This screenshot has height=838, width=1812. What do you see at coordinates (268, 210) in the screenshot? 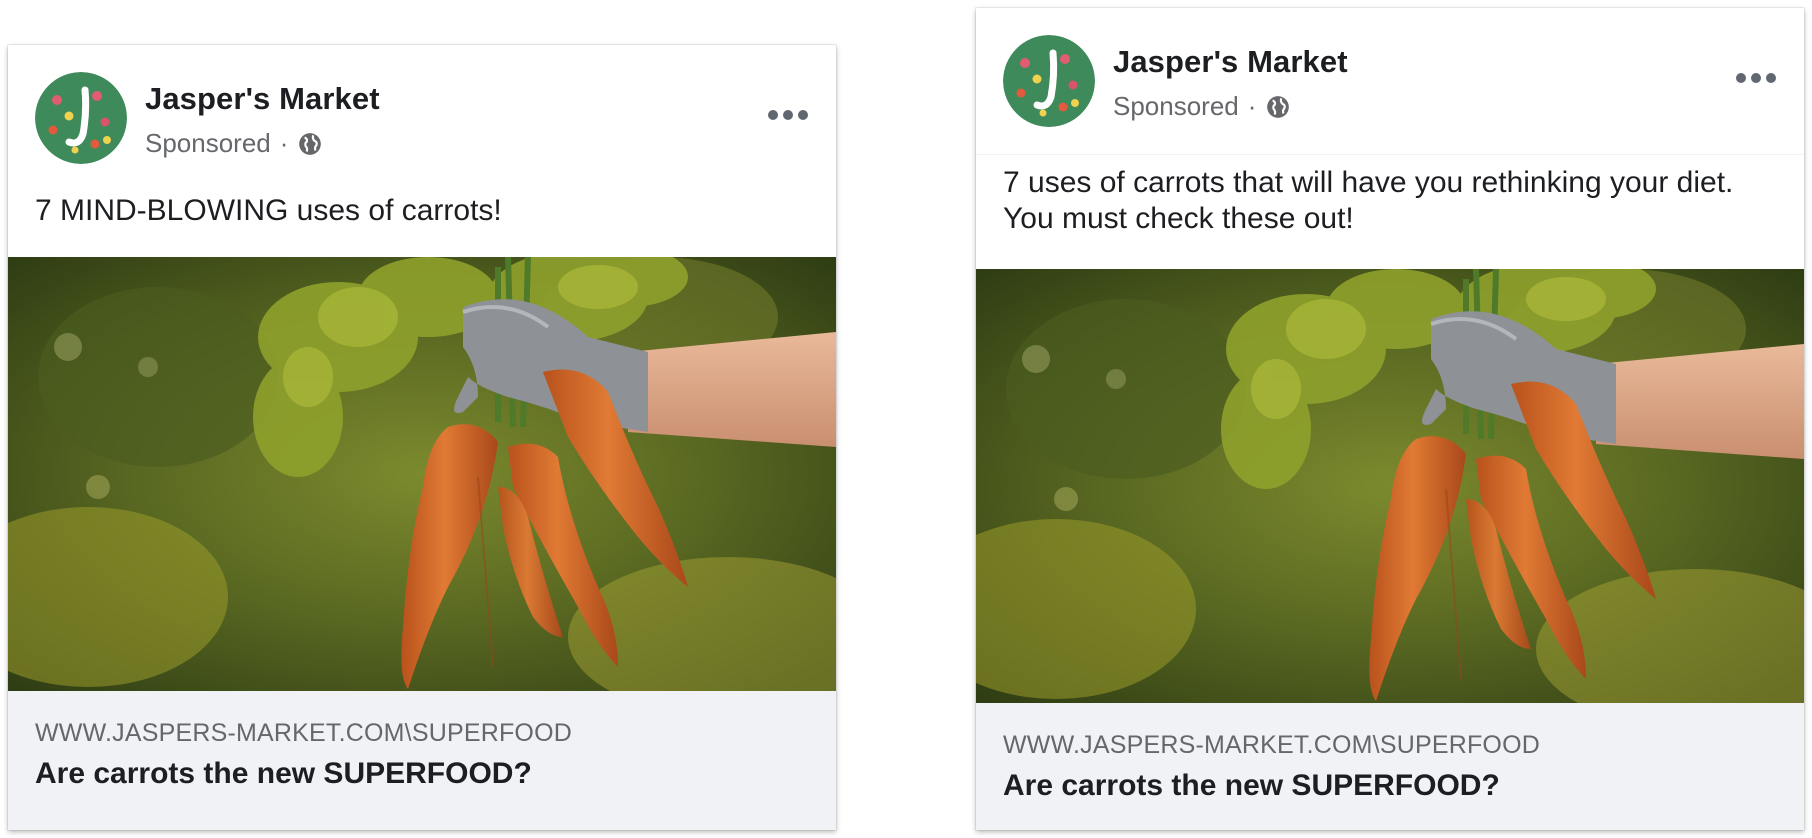
I see `ad-caption: 7 MIND-BLOWING uses of carrots!` at bounding box center [268, 210].